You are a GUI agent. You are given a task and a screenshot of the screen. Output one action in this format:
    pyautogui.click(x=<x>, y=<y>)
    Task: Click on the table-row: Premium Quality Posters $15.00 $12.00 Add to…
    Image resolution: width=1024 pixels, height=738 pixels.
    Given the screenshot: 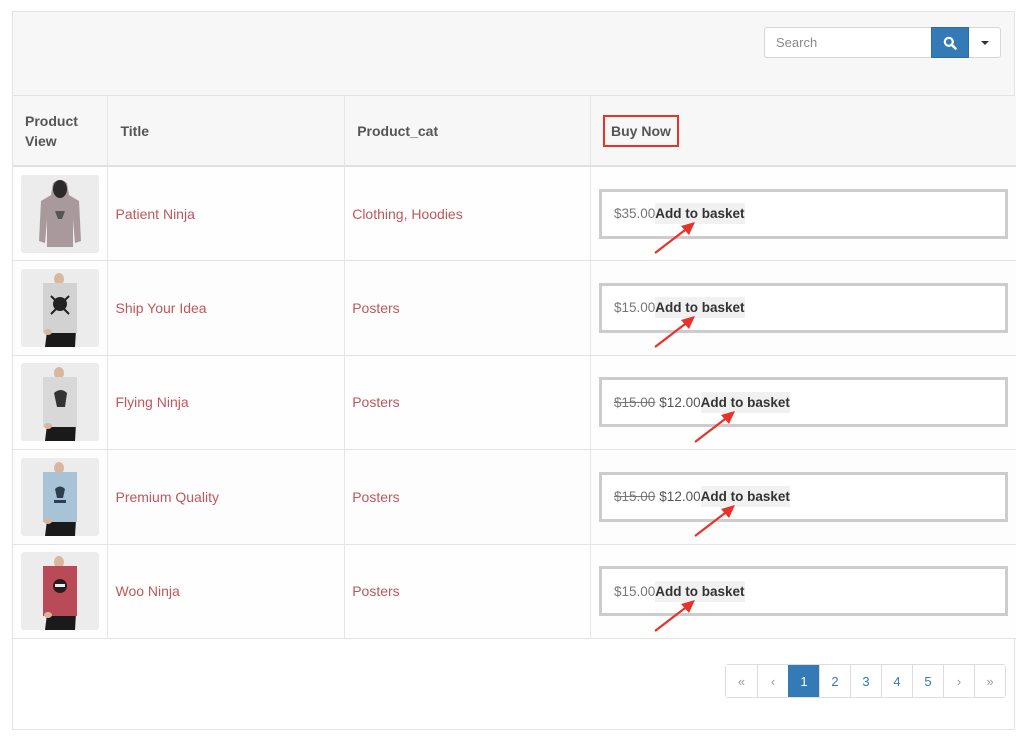 What is the action you would take?
    pyautogui.click(x=514, y=497)
    